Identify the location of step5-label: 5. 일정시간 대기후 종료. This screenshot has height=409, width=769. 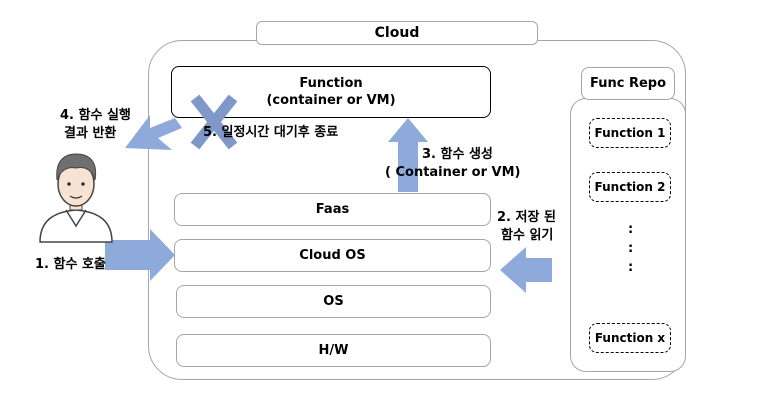
(271, 132).